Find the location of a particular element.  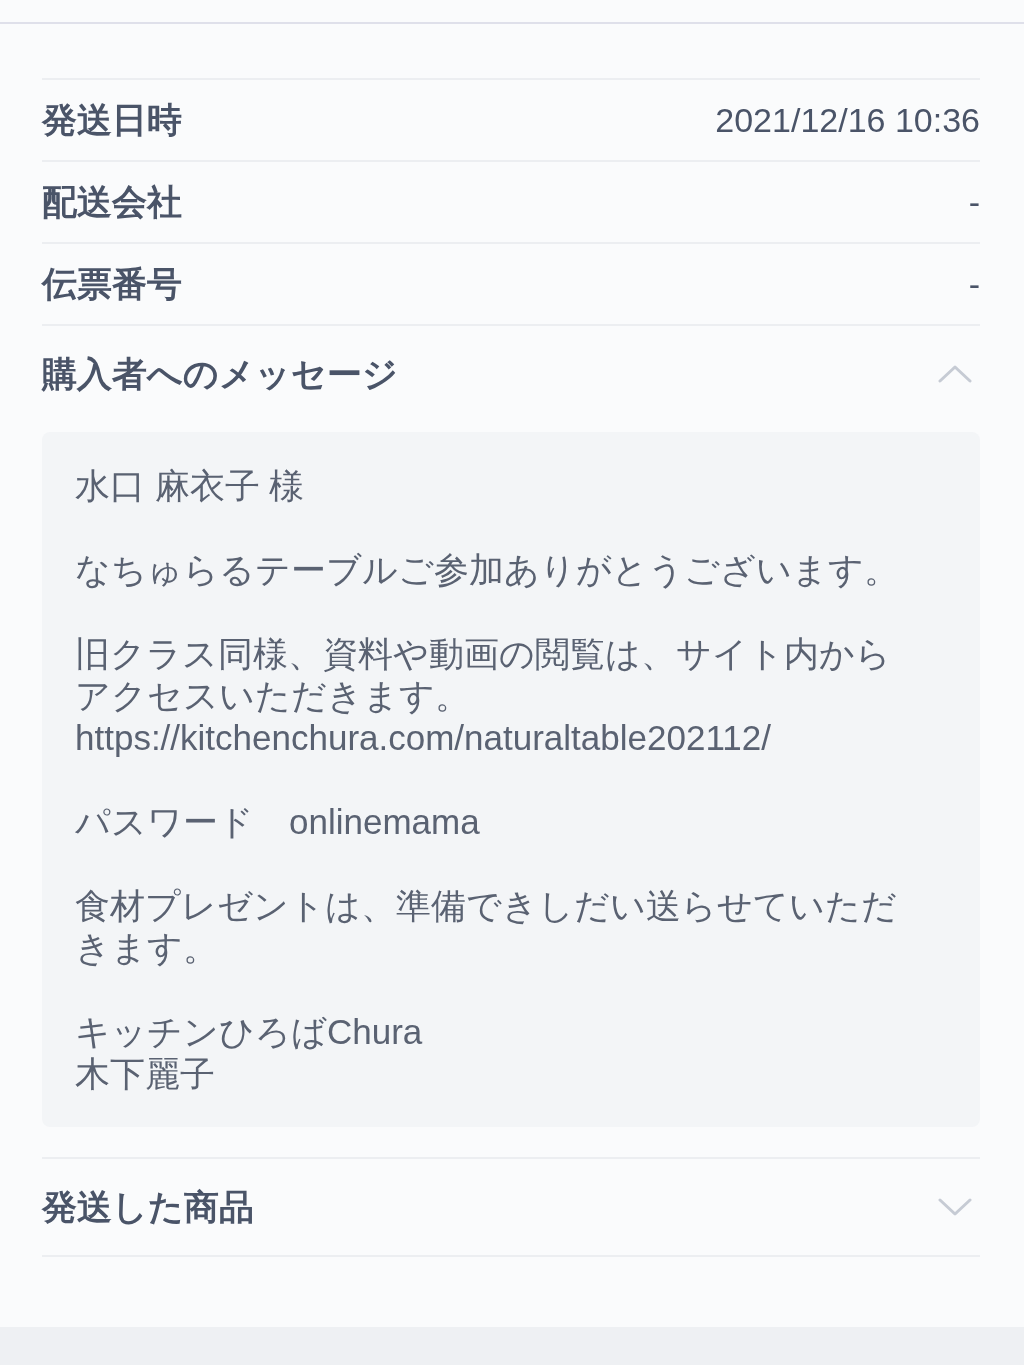

message-paragraph: キッチンひろばChura 木下麗子 is located at coordinates (249, 1053).